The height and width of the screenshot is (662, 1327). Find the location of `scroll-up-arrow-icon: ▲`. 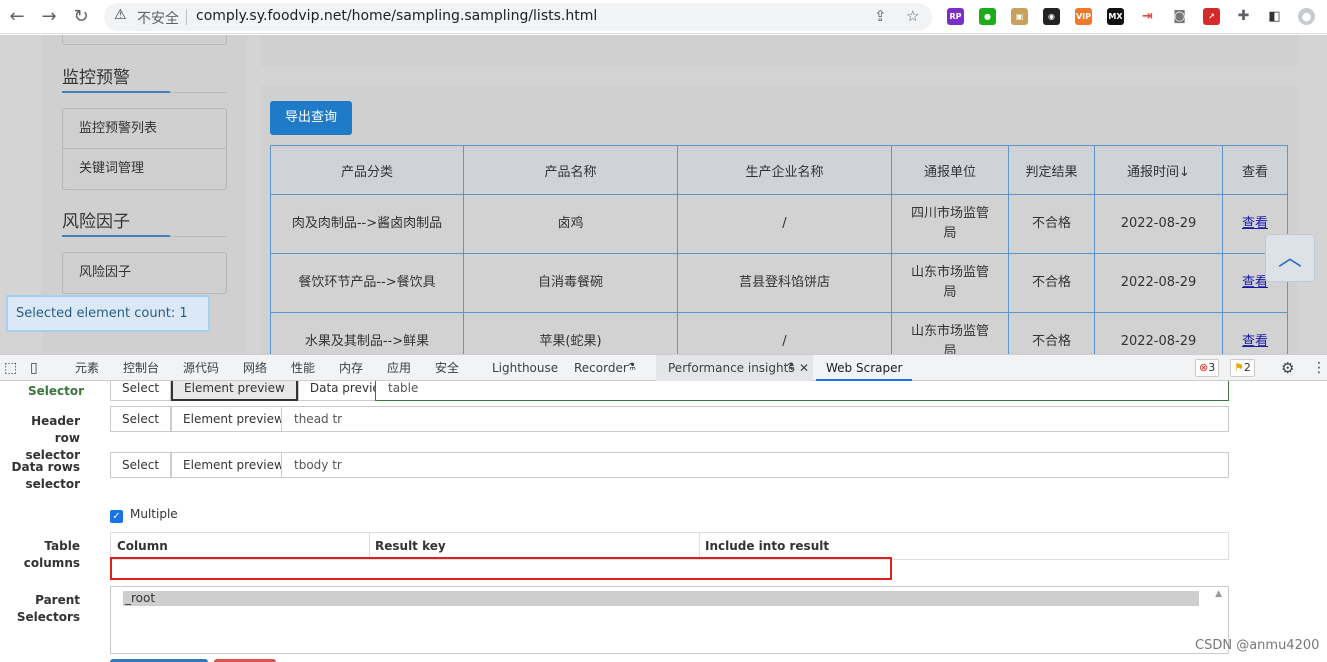

scroll-up-arrow-icon: ▲ is located at coordinates (1218, 594).